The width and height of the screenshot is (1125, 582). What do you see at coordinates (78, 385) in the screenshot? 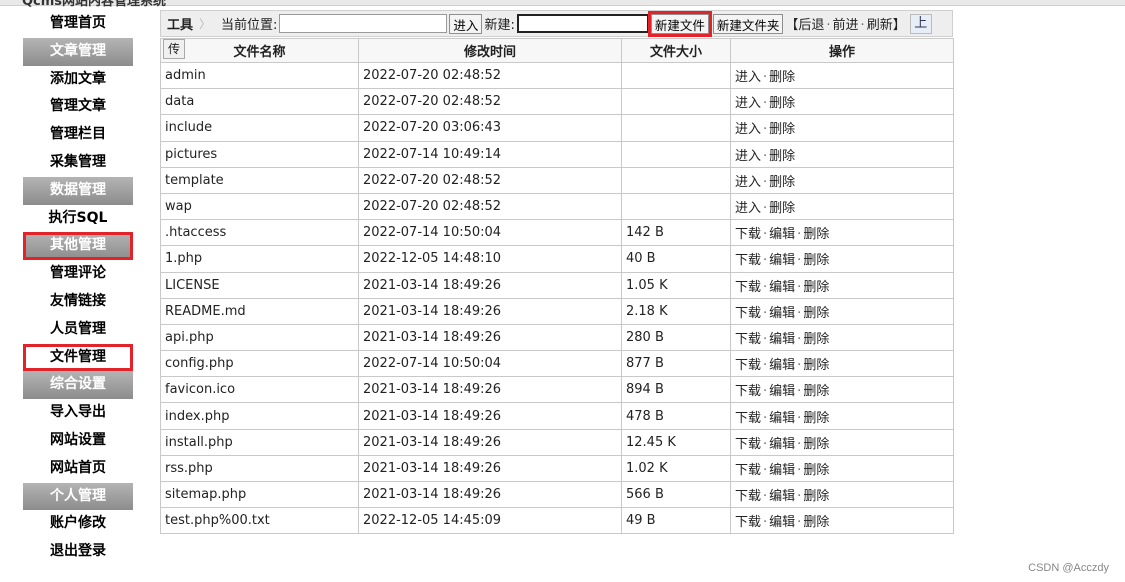
I see `sidebar-category: 综合设置` at bounding box center [78, 385].